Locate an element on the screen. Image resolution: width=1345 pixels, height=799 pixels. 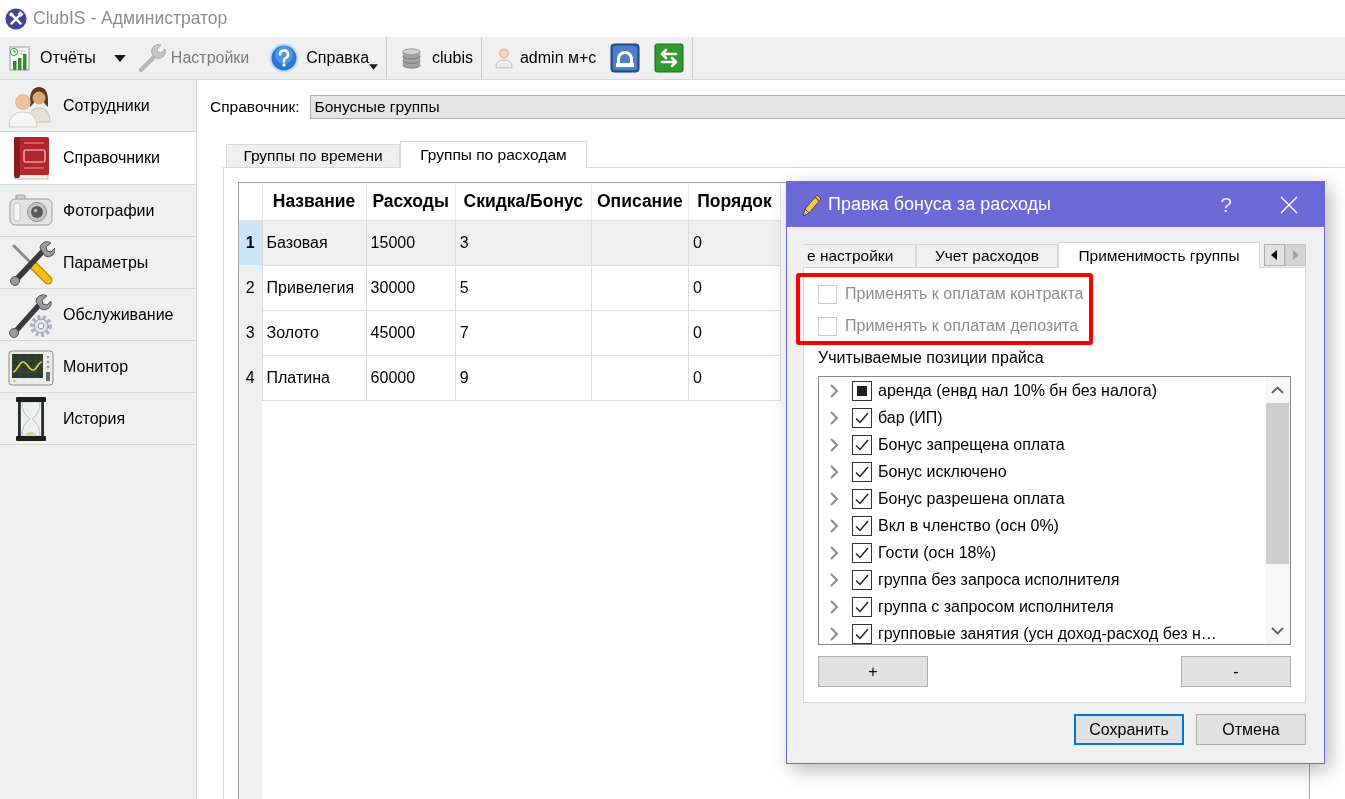
swap-arrows-icon is located at coordinates (669, 58).